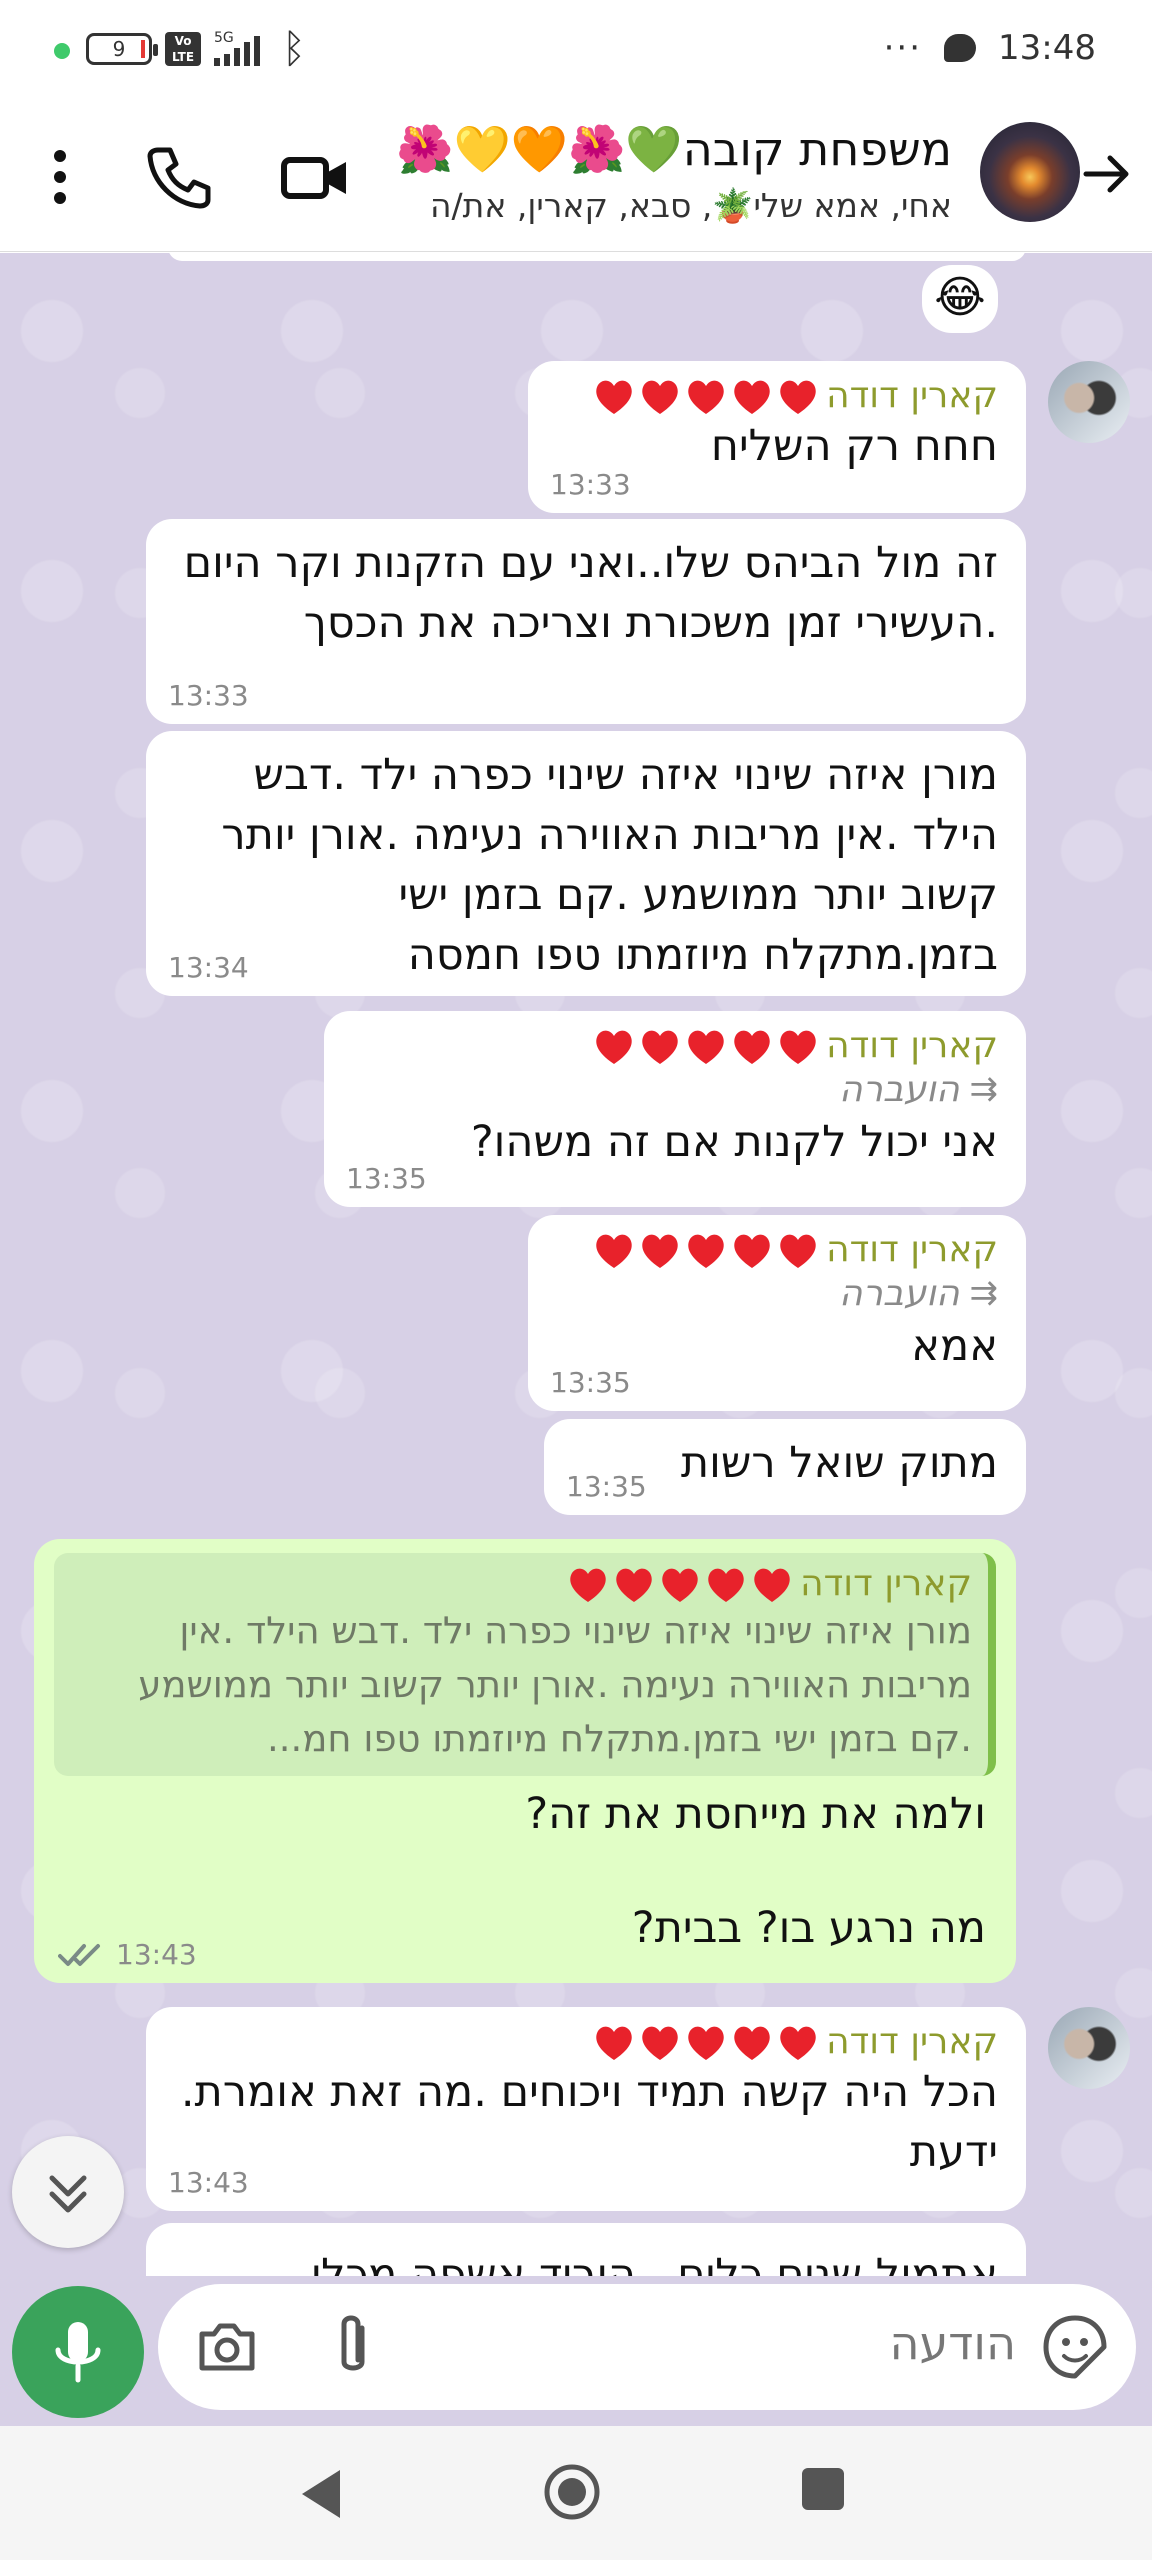 The image size is (1152, 2560). Describe the element at coordinates (823, 2489) in the screenshot. I see `nav-recents-icon` at that location.